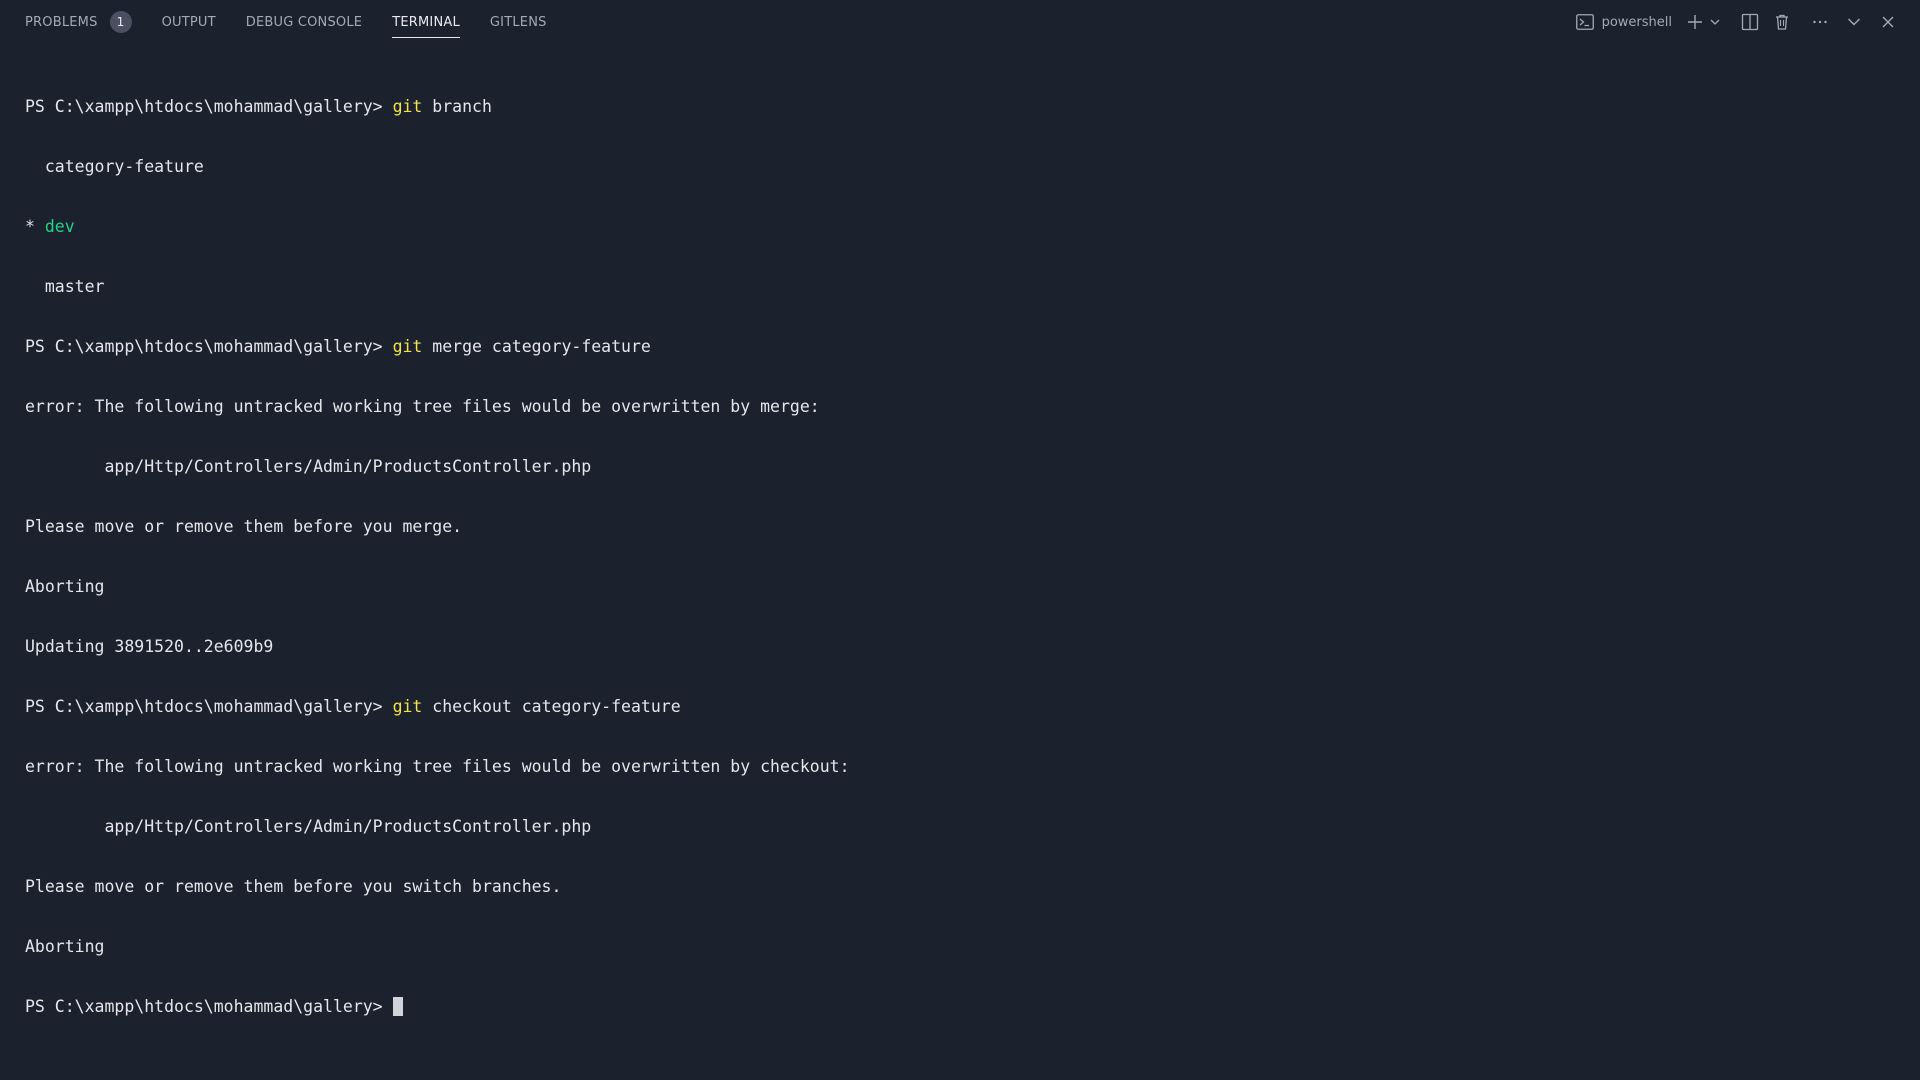 The height and width of the screenshot is (1080, 1920). I want to click on tab-problems: PROBLEMS 1, so click(78, 22).